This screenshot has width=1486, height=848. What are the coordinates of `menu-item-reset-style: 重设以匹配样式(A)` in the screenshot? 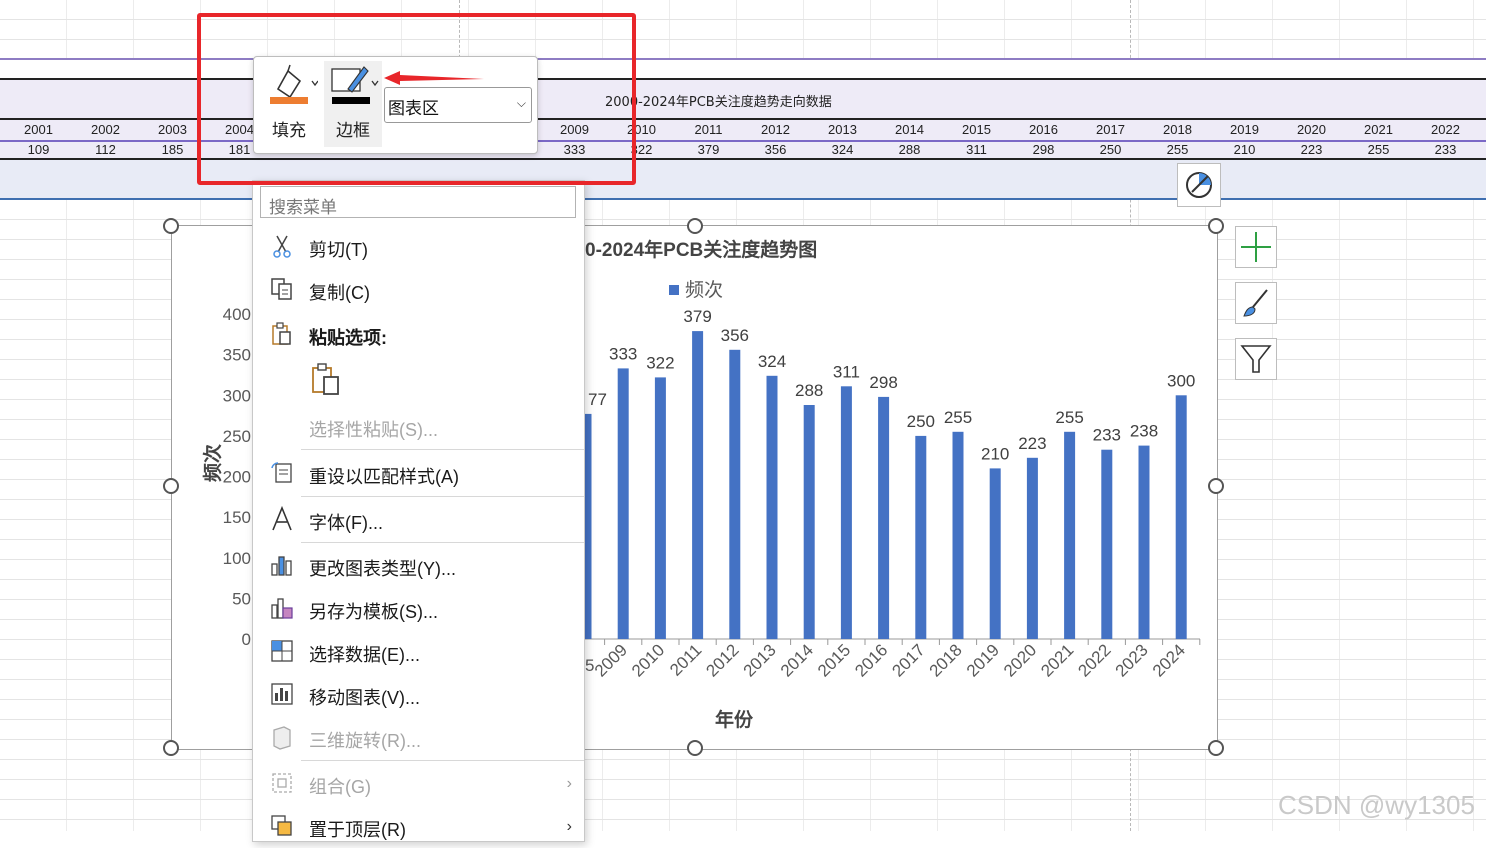 It's located at (418, 474).